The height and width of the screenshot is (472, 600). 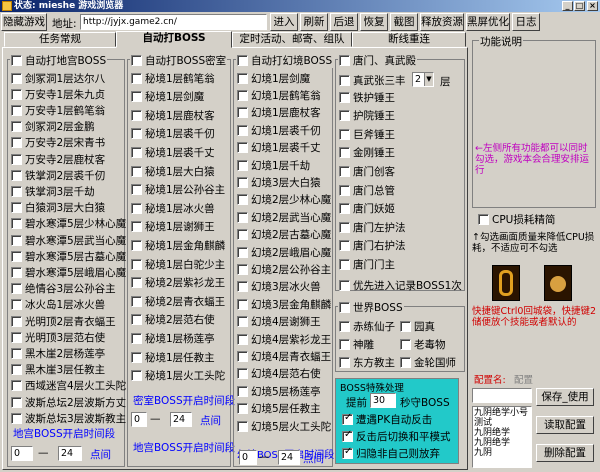 I want to click on illusion-time-from: 0, so click(x=248, y=457).